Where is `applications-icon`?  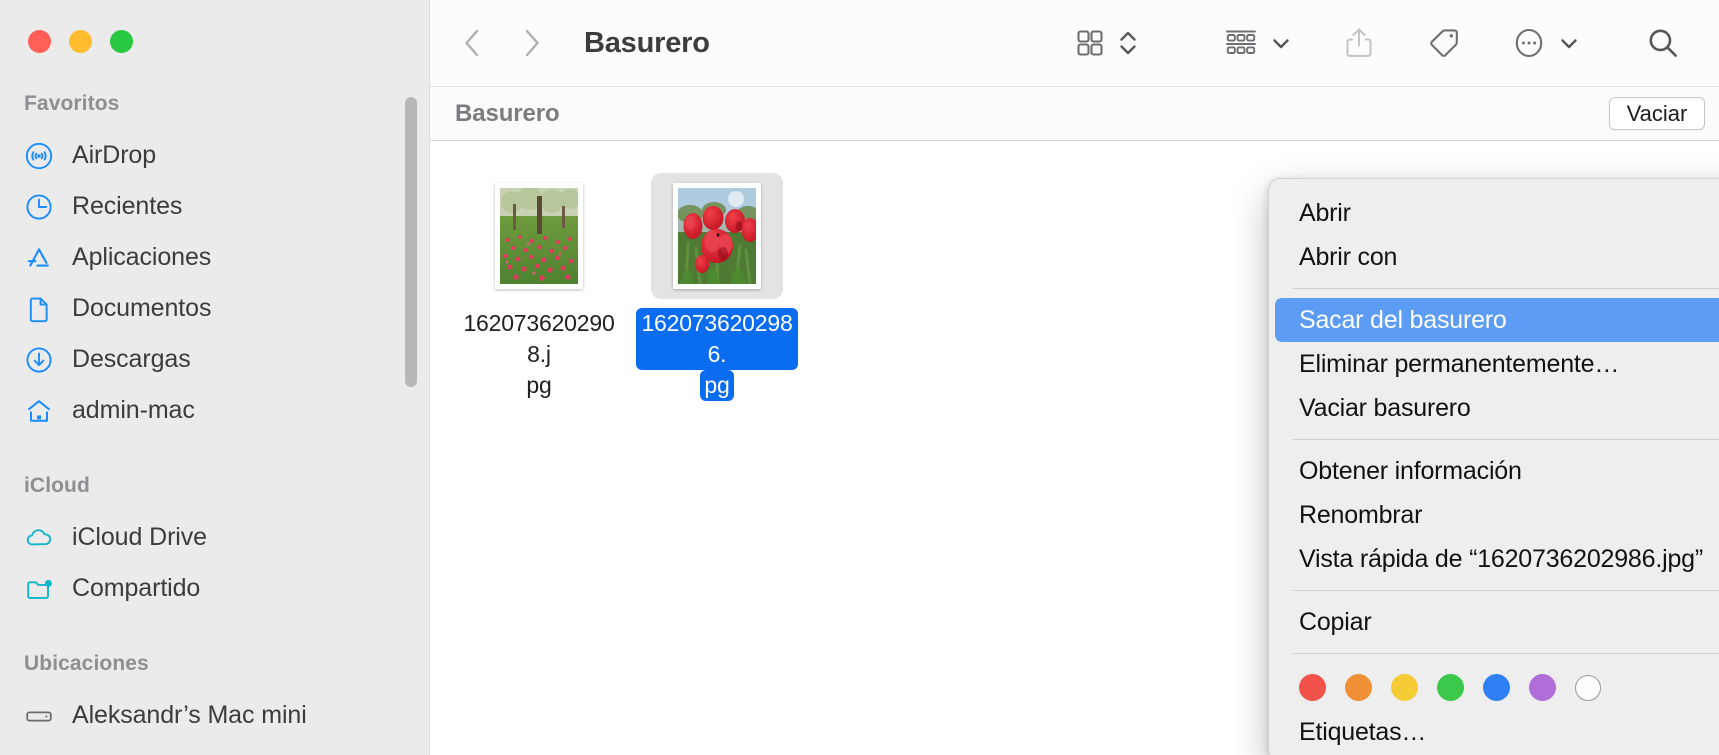
applications-icon is located at coordinates (39, 258).